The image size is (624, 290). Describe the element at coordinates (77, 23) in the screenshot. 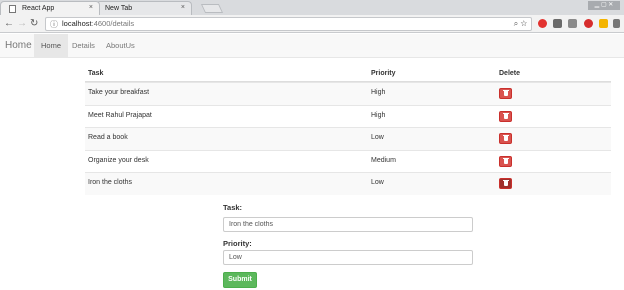

I see `url-host: localhost` at that location.